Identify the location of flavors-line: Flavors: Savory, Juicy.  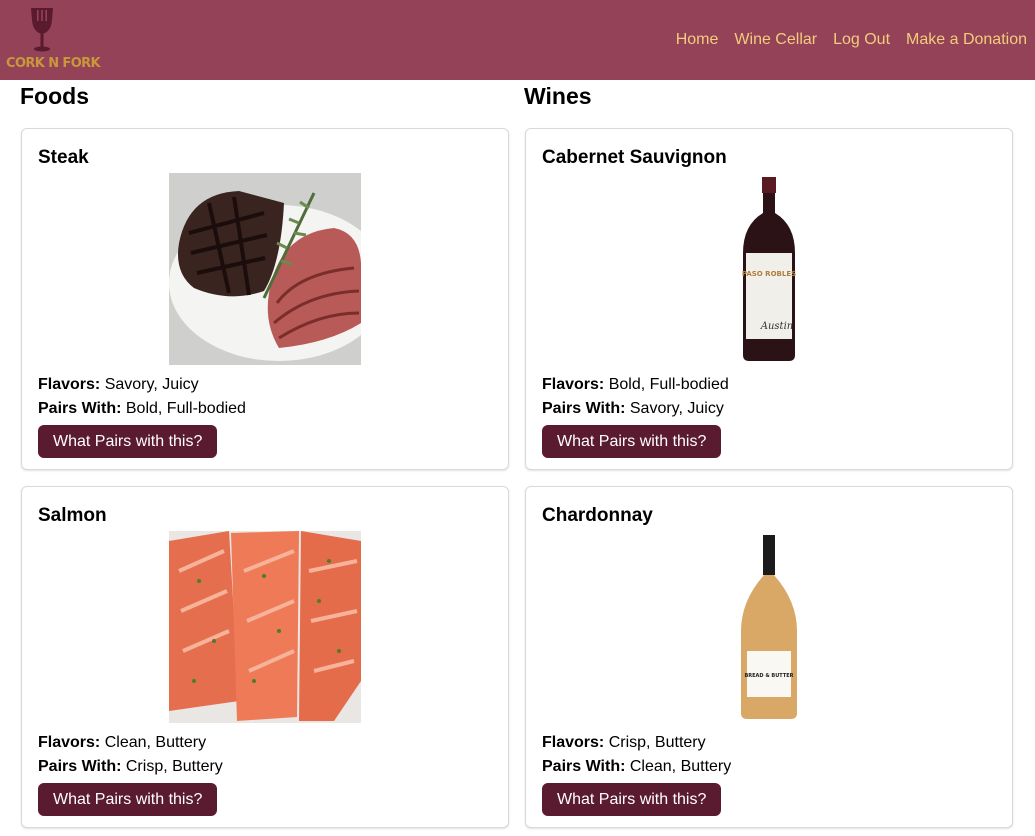
(118, 384).